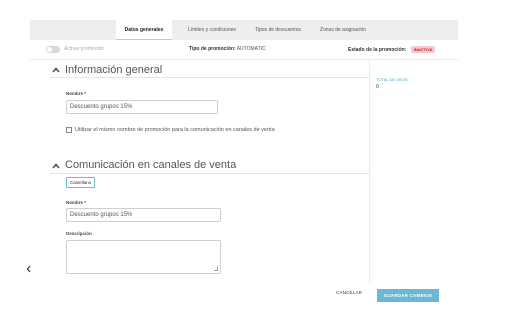 The height and width of the screenshot is (318, 506). What do you see at coordinates (114, 70) in the screenshot?
I see `section-title-general: Información general` at bounding box center [114, 70].